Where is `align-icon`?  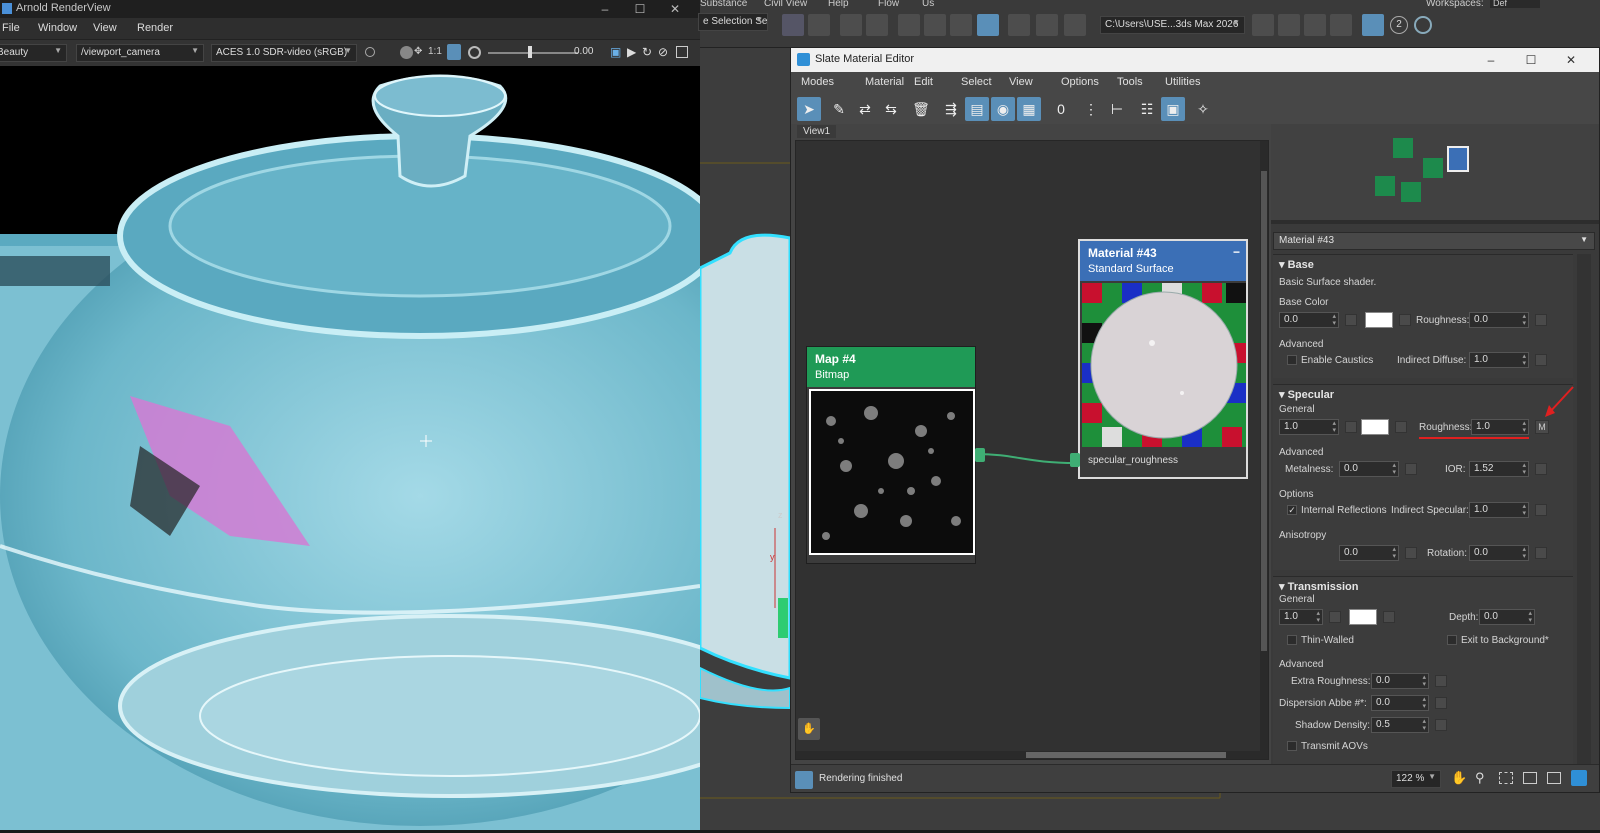 align-icon is located at coordinates (819, 25).